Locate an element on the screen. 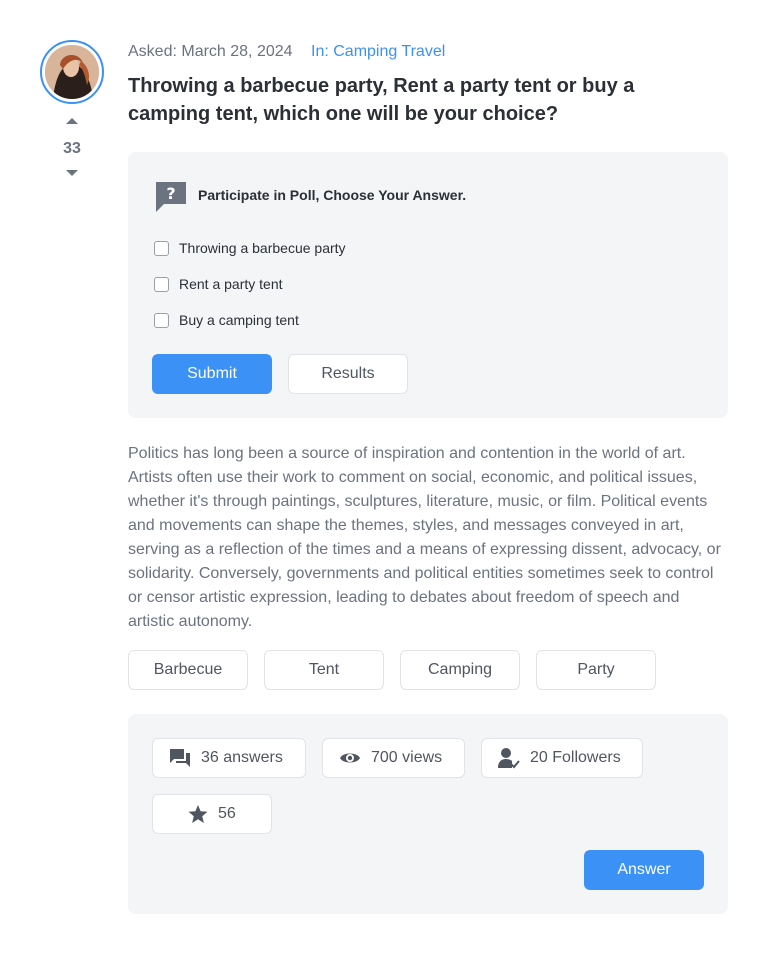 This screenshot has height=954, width=768. poll-option-label: Buy a camping tent is located at coordinates (239, 320).